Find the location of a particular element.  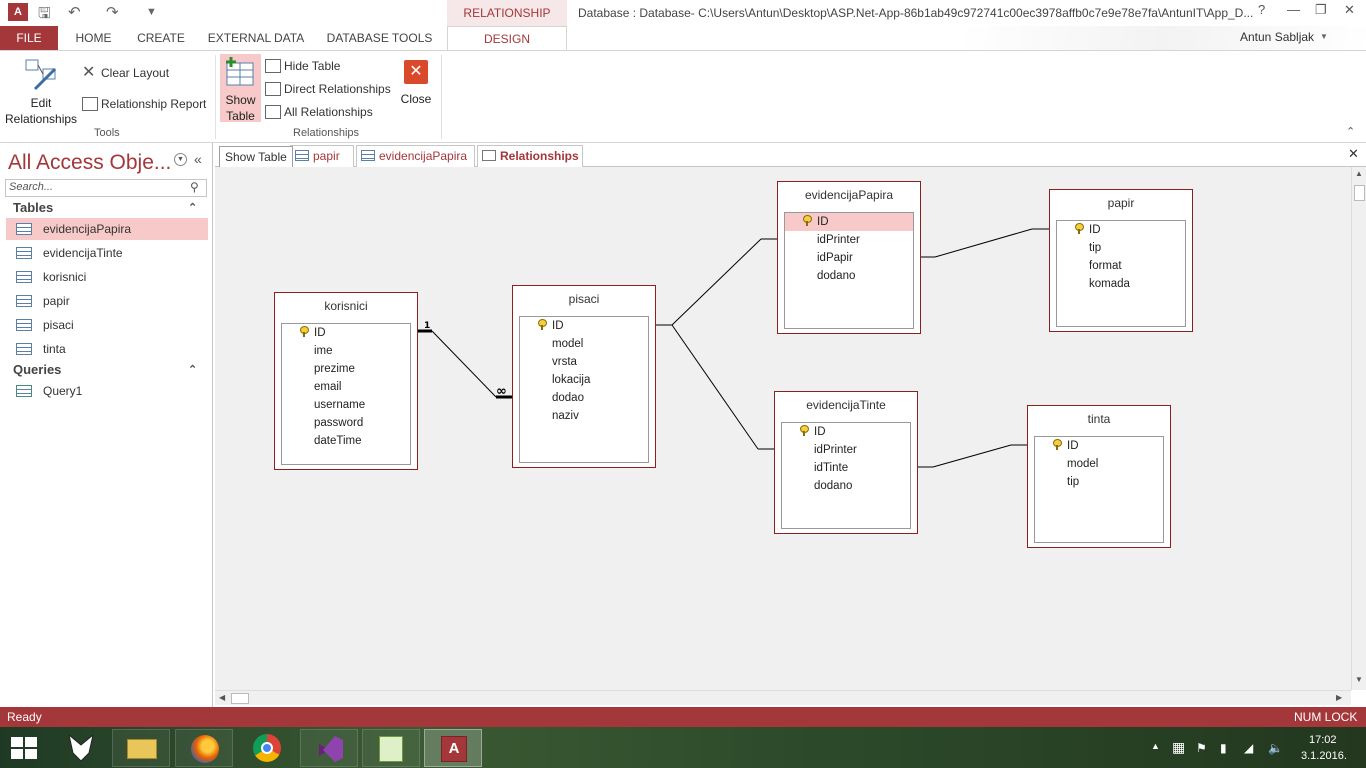

field-row: naziv is located at coordinates (584, 416).